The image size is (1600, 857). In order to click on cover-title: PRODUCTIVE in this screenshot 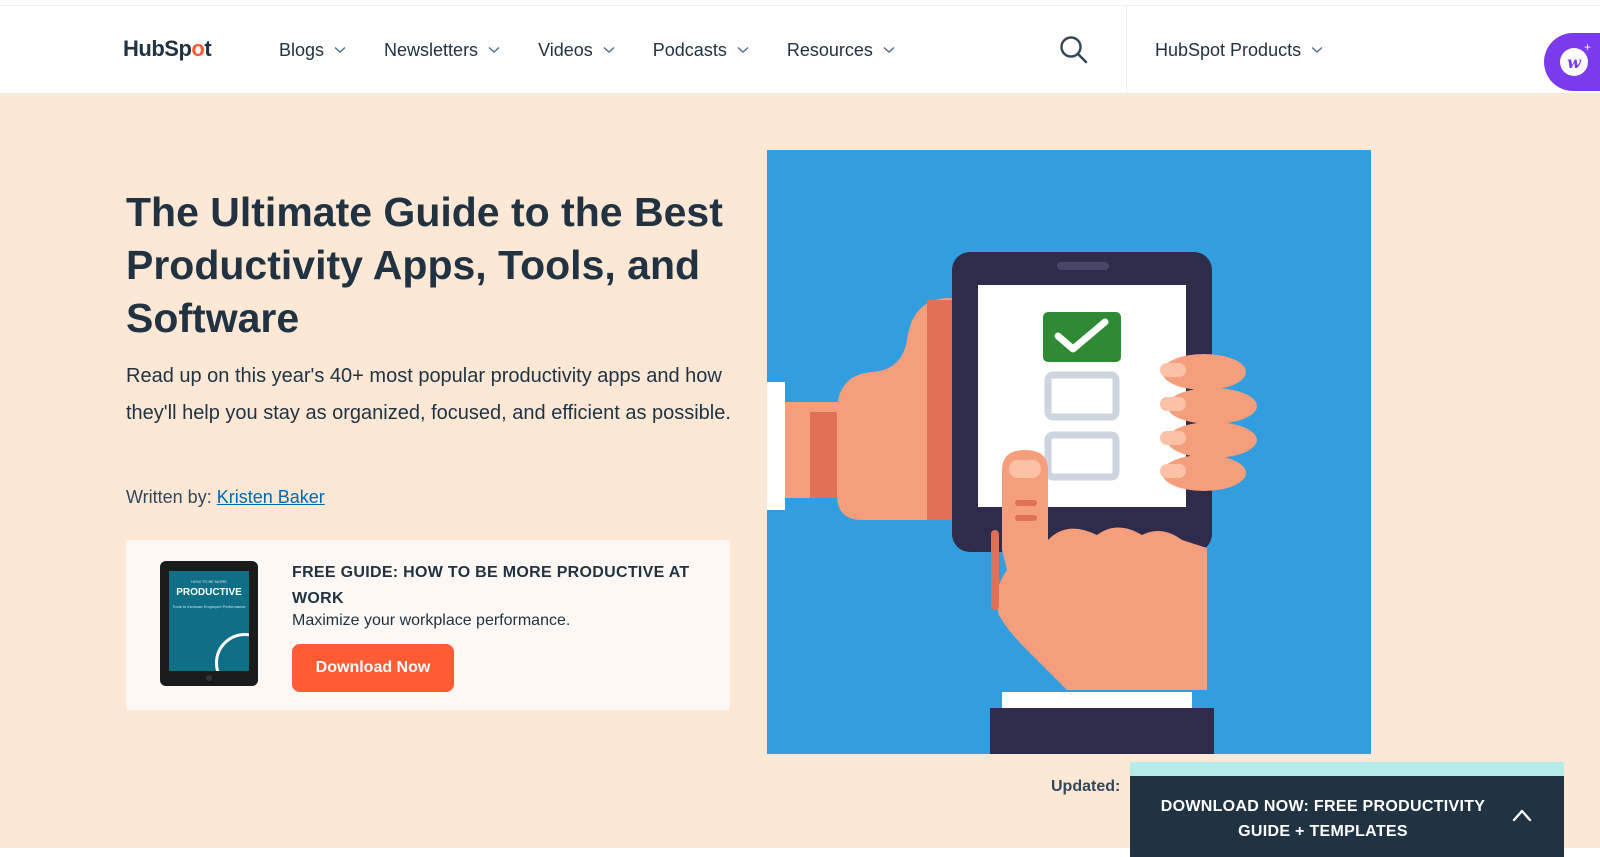, I will do `click(209, 592)`.